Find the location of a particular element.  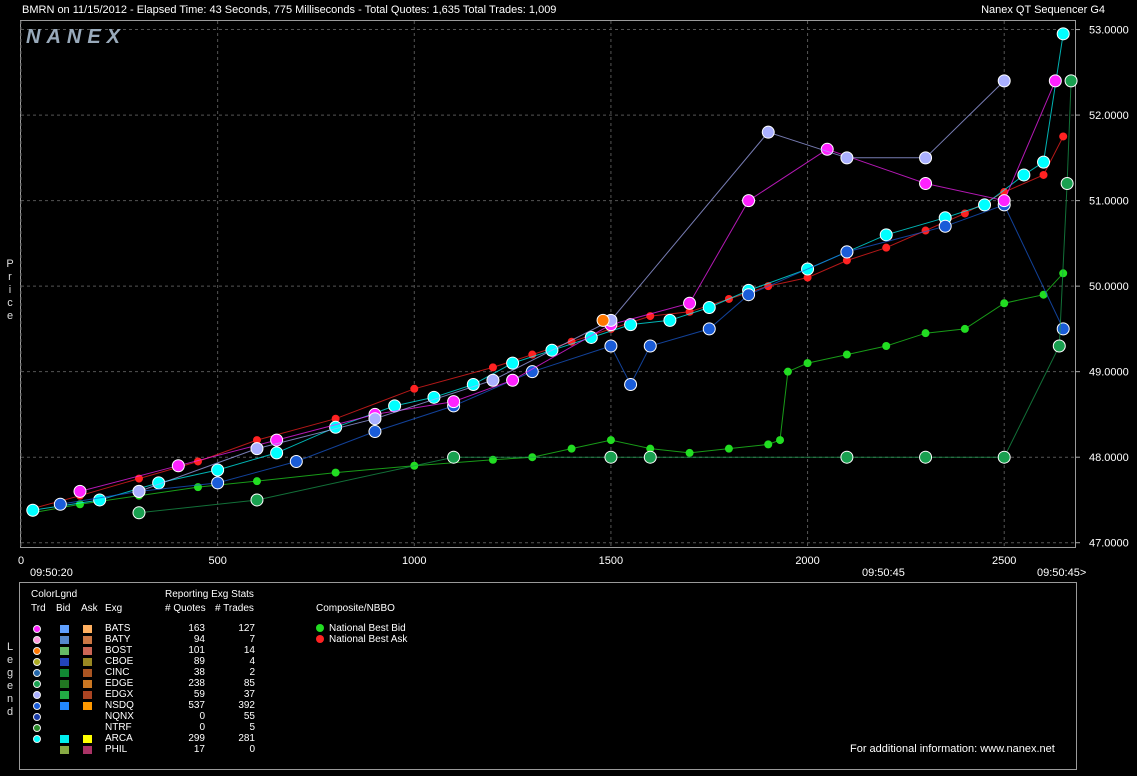

stats-title: Reporting Exg Stats is located at coordinates (209, 594).